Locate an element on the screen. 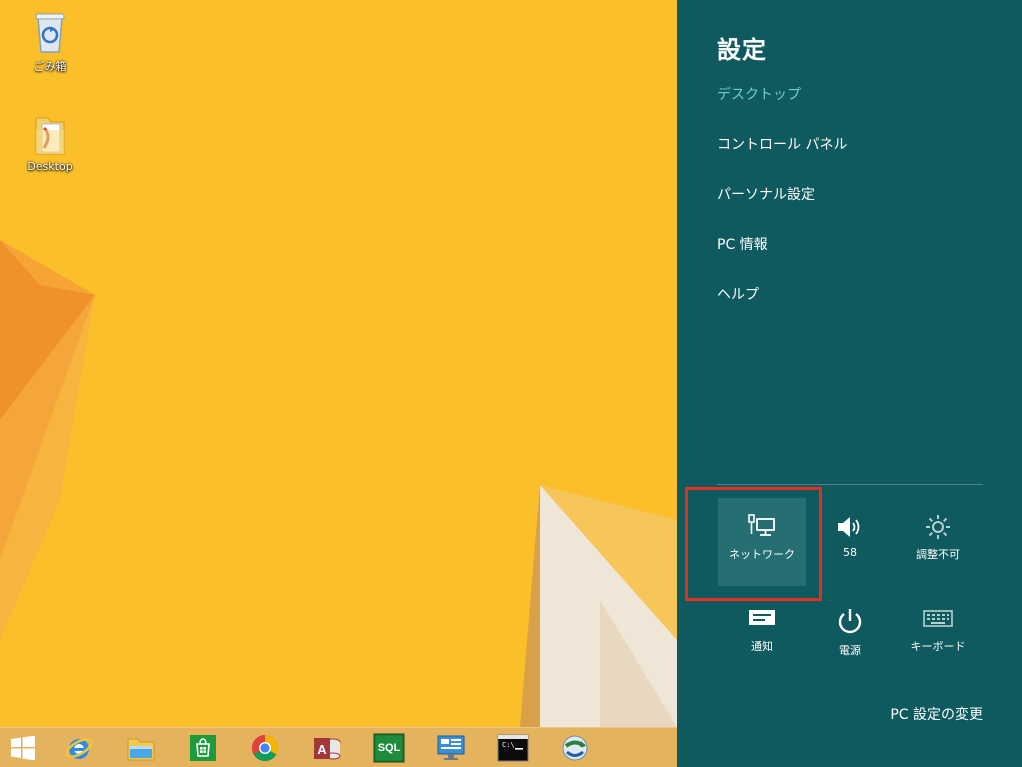  access-icon: A is located at coordinates (327, 749).